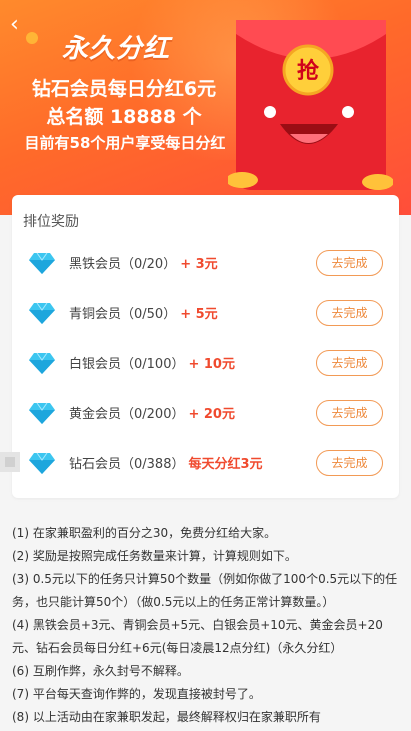 The height and width of the screenshot is (731, 411). What do you see at coordinates (124, 89) in the screenshot?
I see `promo-headline: 钻石会员每日分红6元` at bounding box center [124, 89].